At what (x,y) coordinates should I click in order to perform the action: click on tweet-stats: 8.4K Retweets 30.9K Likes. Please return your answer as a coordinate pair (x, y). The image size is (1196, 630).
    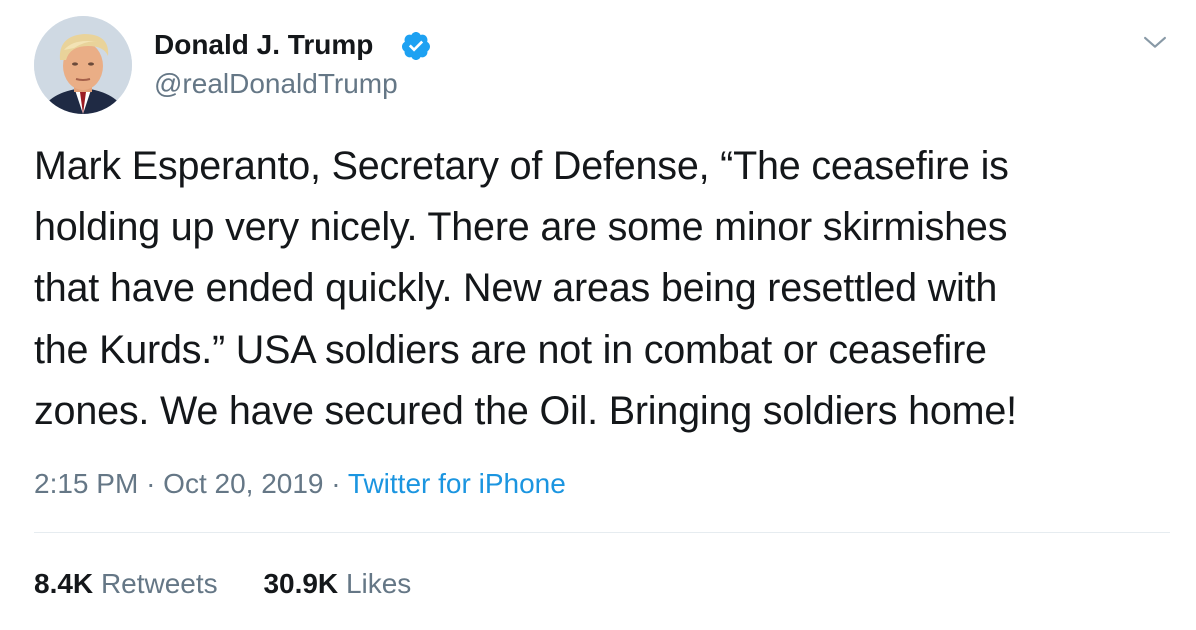
    Looking at the image, I should click on (222, 584).